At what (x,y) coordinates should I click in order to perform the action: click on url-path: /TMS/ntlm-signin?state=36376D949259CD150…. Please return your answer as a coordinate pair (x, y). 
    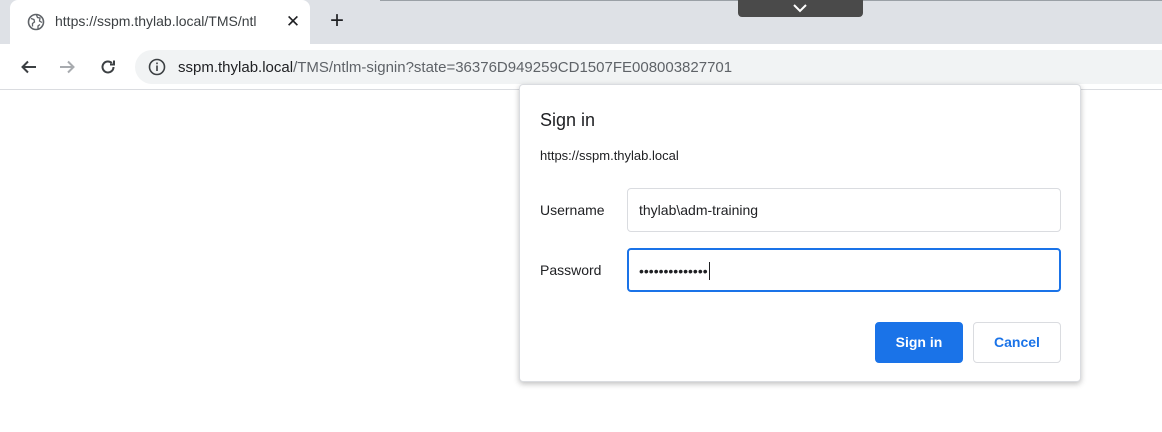
    Looking at the image, I should click on (513, 67).